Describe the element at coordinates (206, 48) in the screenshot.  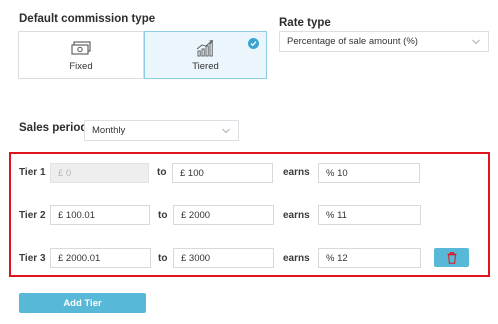
I see `growth-chart-icon` at that location.